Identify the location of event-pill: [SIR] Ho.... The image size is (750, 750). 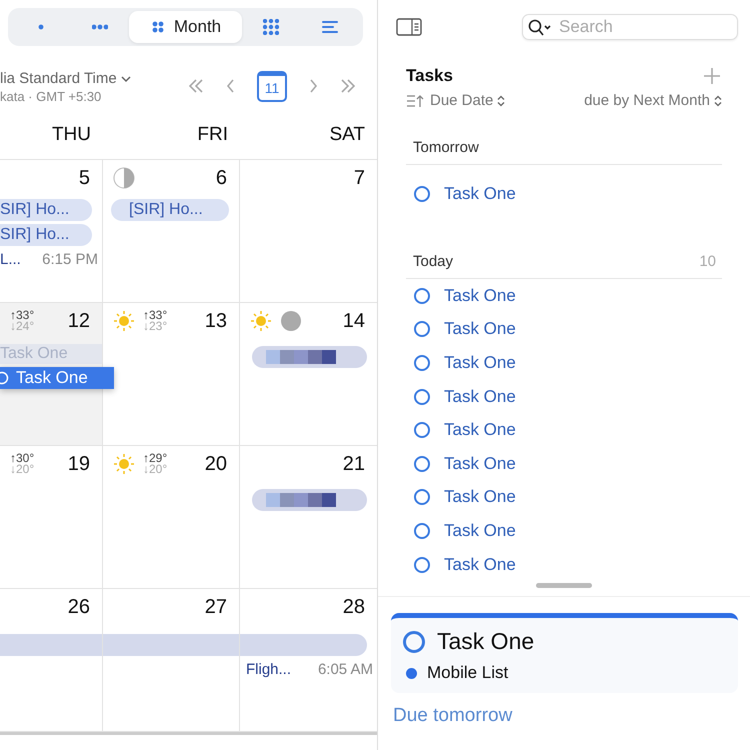
(170, 210).